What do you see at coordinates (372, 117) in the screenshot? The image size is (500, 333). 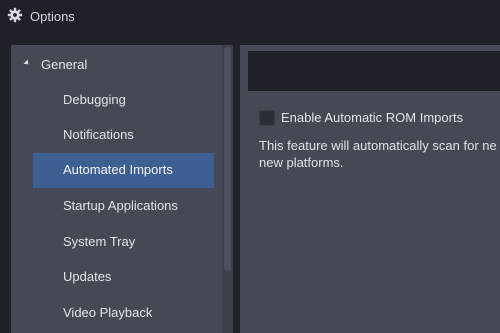 I see `checkbox-label: Enable Automatic ROM Imports` at bounding box center [372, 117].